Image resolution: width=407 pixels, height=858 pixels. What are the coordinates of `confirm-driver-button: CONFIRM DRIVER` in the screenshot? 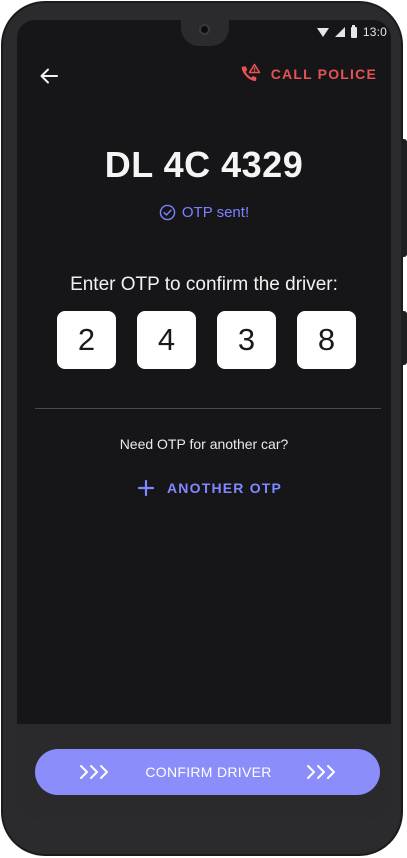 It's located at (207, 772).